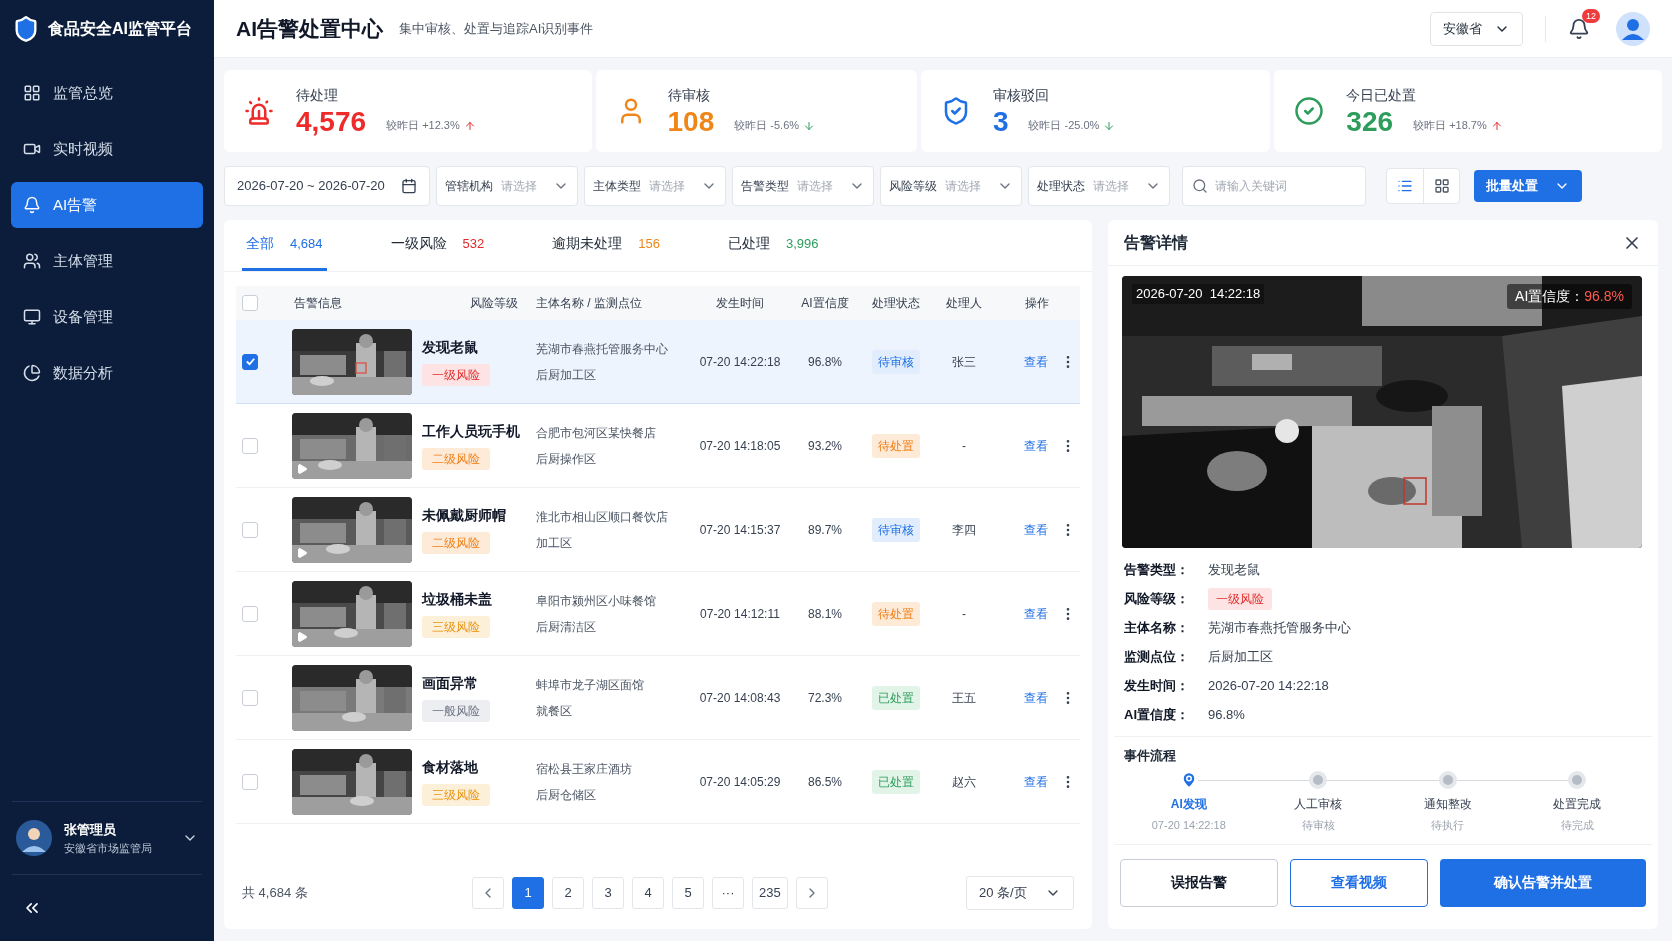 This screenshot has width=1672, height=941. What do you see at coordinates (740, 614) in the screenshot?
I see `table-cell-text: 07-20 14:12:11` at bounding box center [740, 614].